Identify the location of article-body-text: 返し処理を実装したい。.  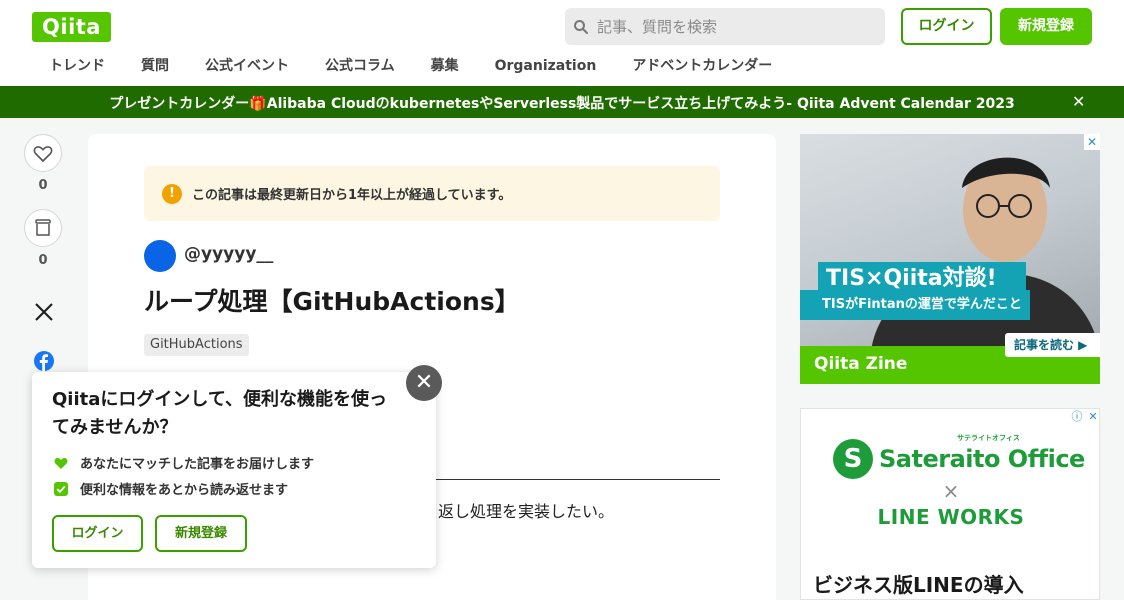
(526, 511).